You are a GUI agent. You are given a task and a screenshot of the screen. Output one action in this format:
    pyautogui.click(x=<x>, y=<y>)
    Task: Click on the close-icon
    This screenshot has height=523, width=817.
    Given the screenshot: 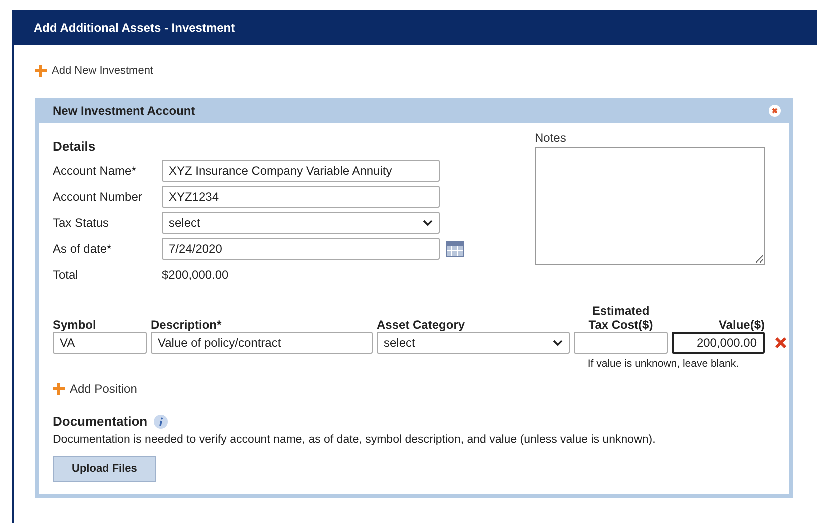 What is the action you would take?
    pyautogui.click(x=775, y=110)
    